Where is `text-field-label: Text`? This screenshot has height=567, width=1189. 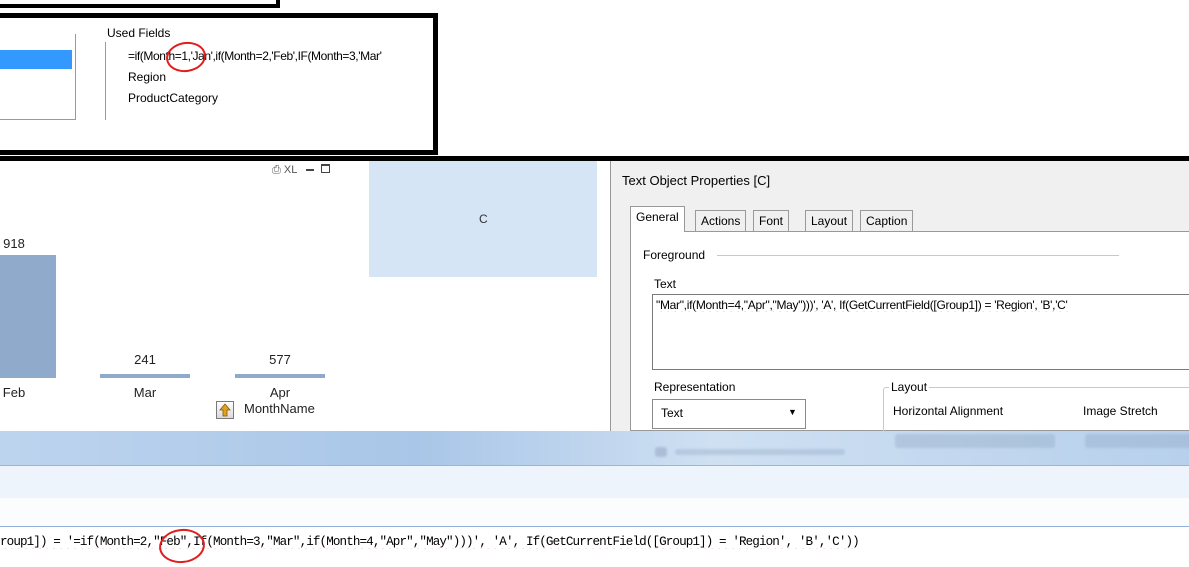
text-field-label: Text is located at coordinates (665, 284).